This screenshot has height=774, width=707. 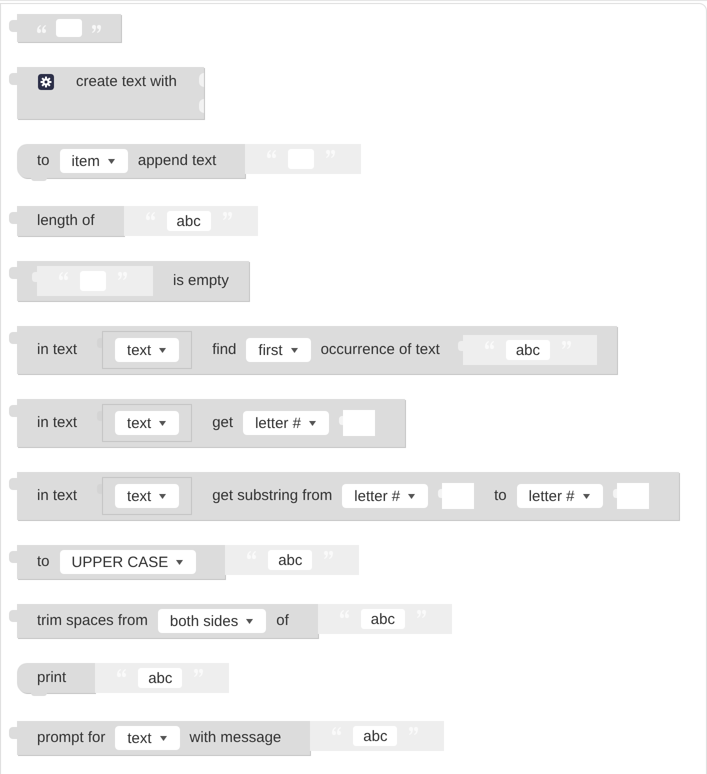 I want to click on block-label: append text, so click(x=177, y=161).